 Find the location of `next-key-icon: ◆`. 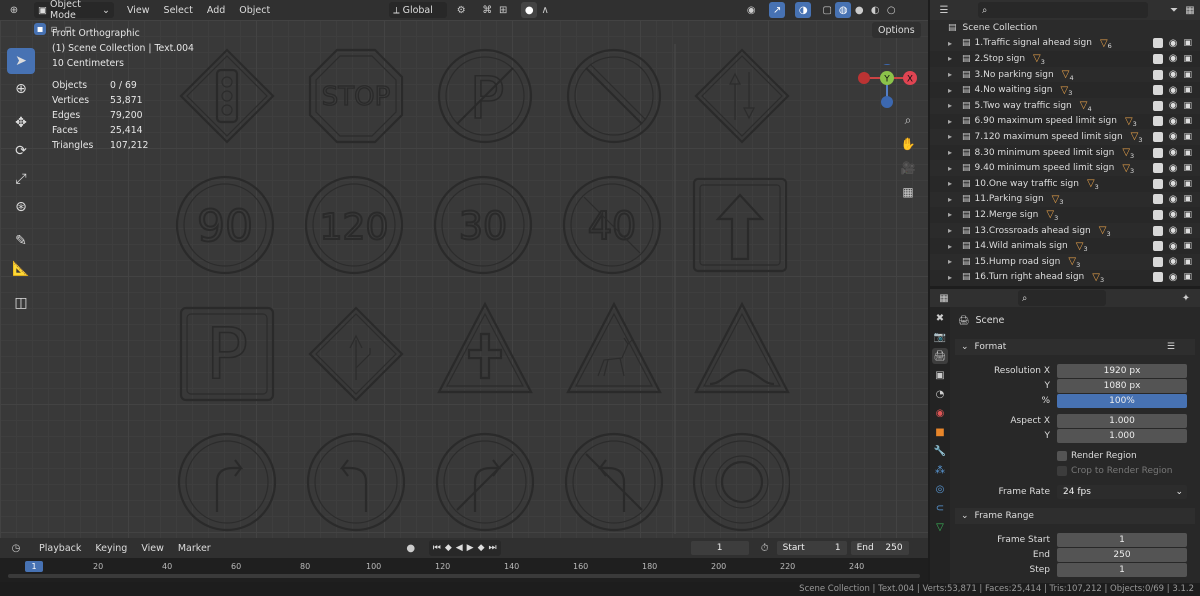

next-key-icon: ◆ is located at coordinates (481, 548).